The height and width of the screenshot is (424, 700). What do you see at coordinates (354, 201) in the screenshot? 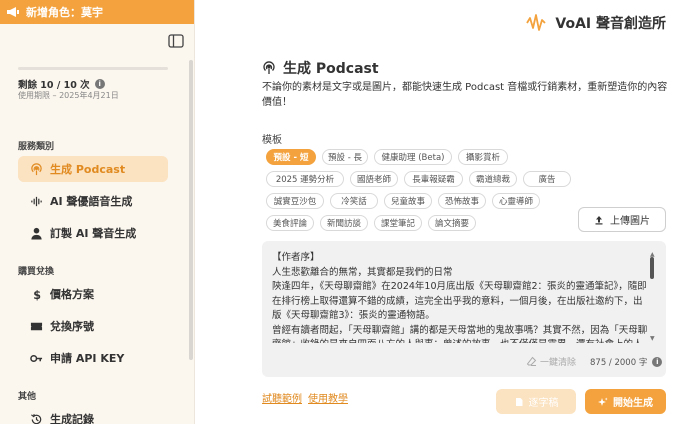
I see `template-chip: 冷笑話` at bounding box center [354, 201].